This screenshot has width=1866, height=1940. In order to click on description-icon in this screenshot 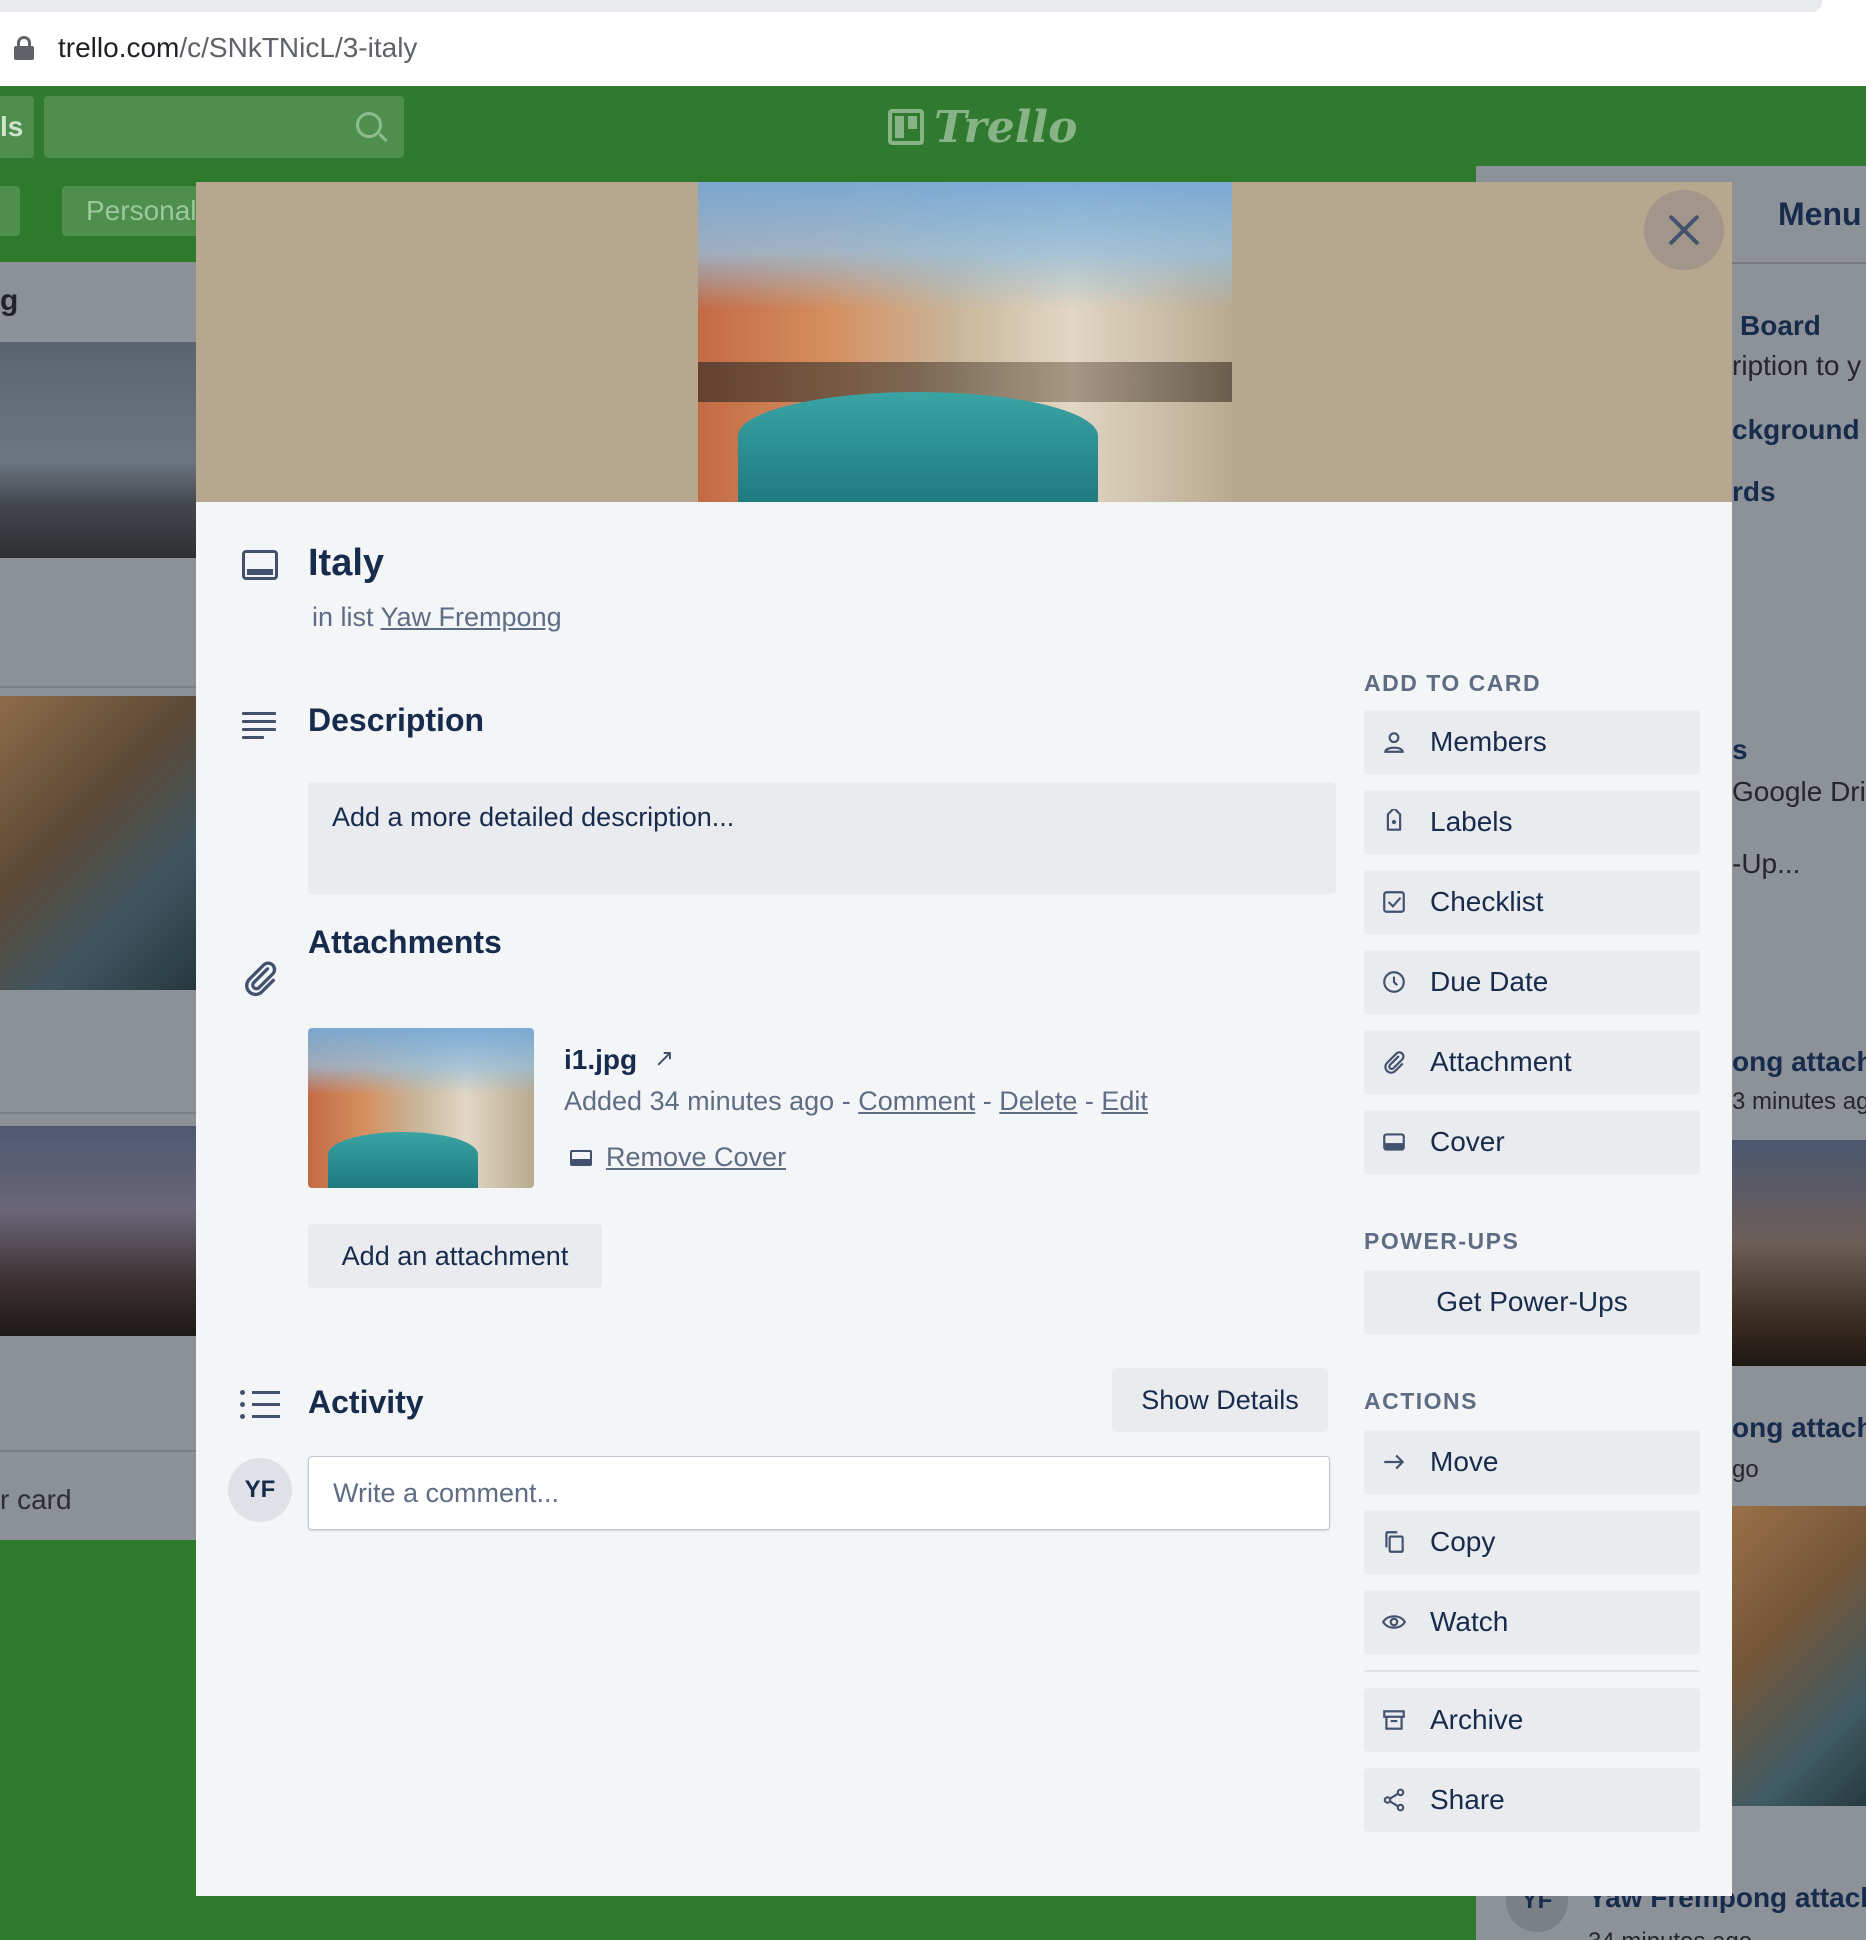, I will do `click(259, 725)`.